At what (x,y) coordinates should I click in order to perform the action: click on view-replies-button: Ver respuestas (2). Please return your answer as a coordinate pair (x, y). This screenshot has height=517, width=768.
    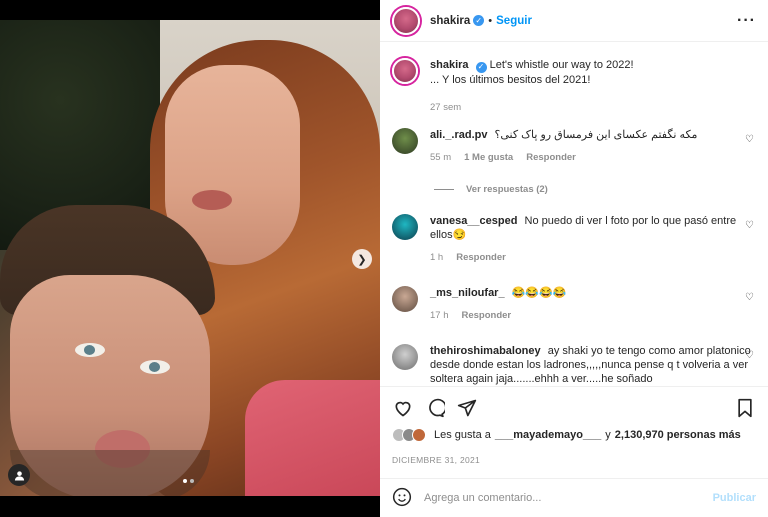
    Looking at the image, I should click on (491, 189).